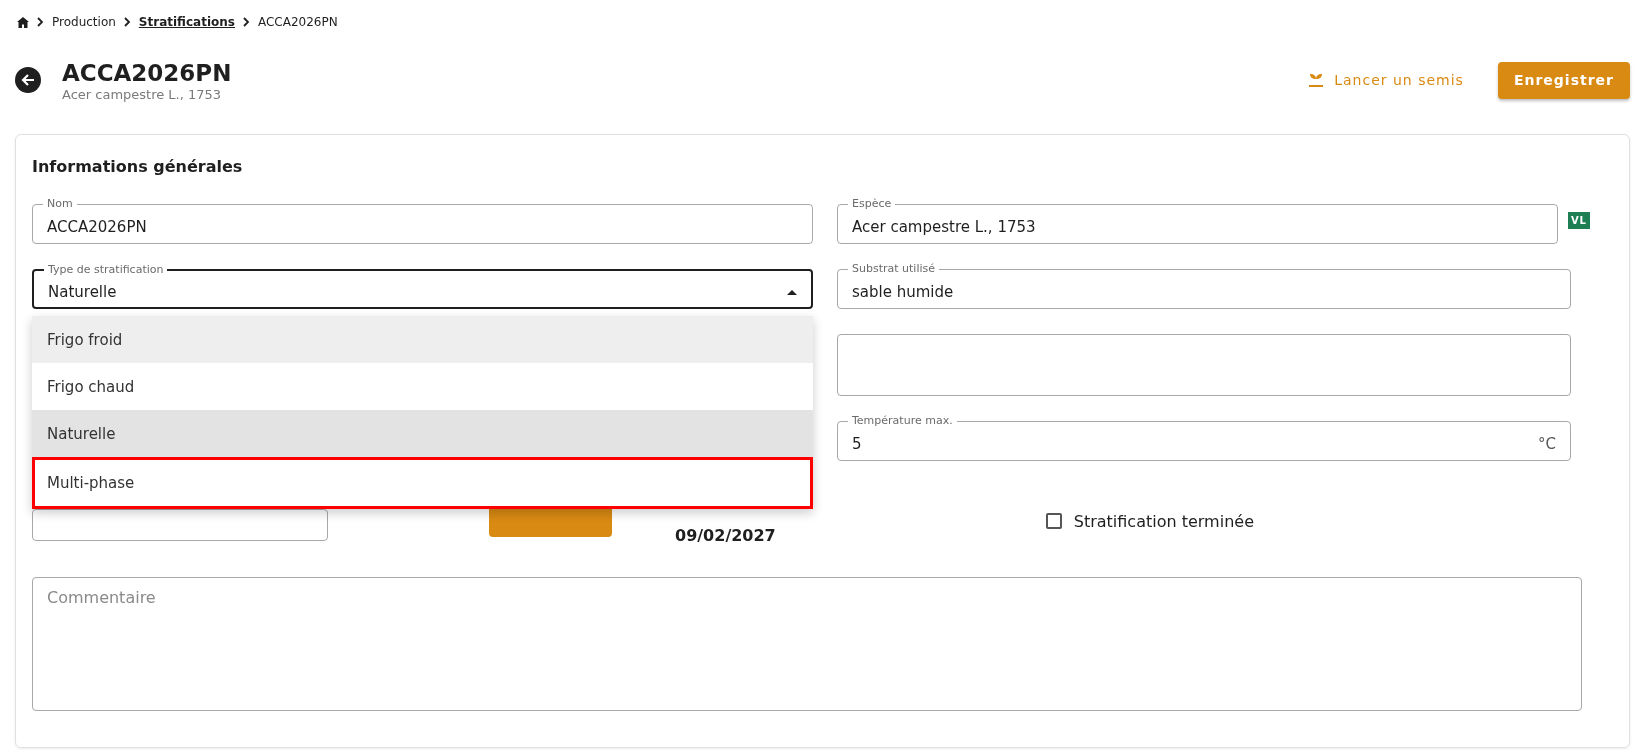 Image resolution: width=1647 pixels, height=750 pixels. Describe the element at coordinates (1316, 80) in the screenshot. I see `sprout-icon` at that location.